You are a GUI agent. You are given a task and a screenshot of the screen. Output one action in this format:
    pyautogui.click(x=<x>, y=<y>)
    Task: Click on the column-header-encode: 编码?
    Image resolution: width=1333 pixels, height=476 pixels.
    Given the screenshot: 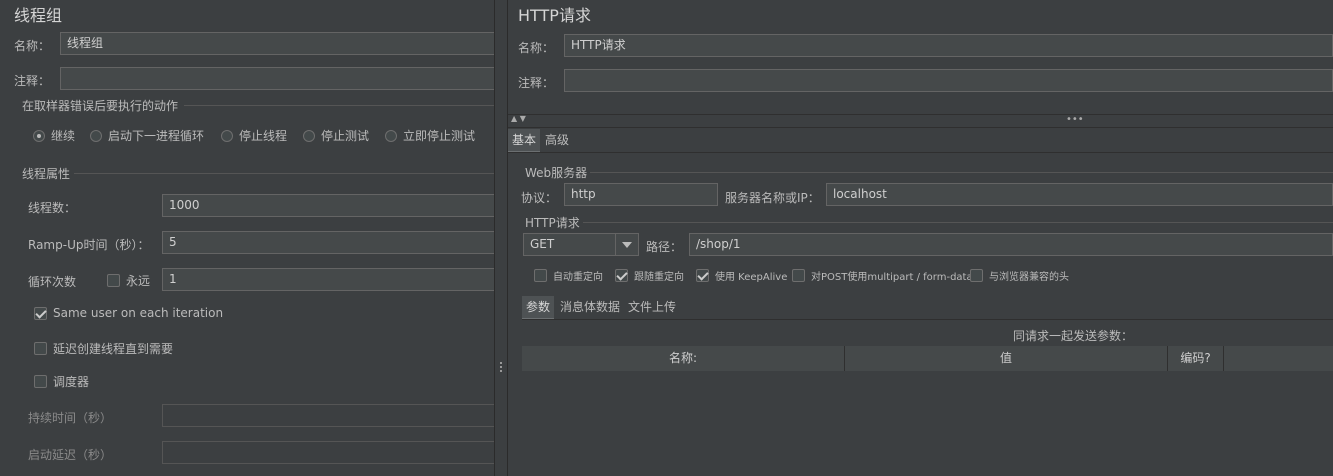 What is the action you would take?
    pyautogui.click(x=1196, y=358)
    